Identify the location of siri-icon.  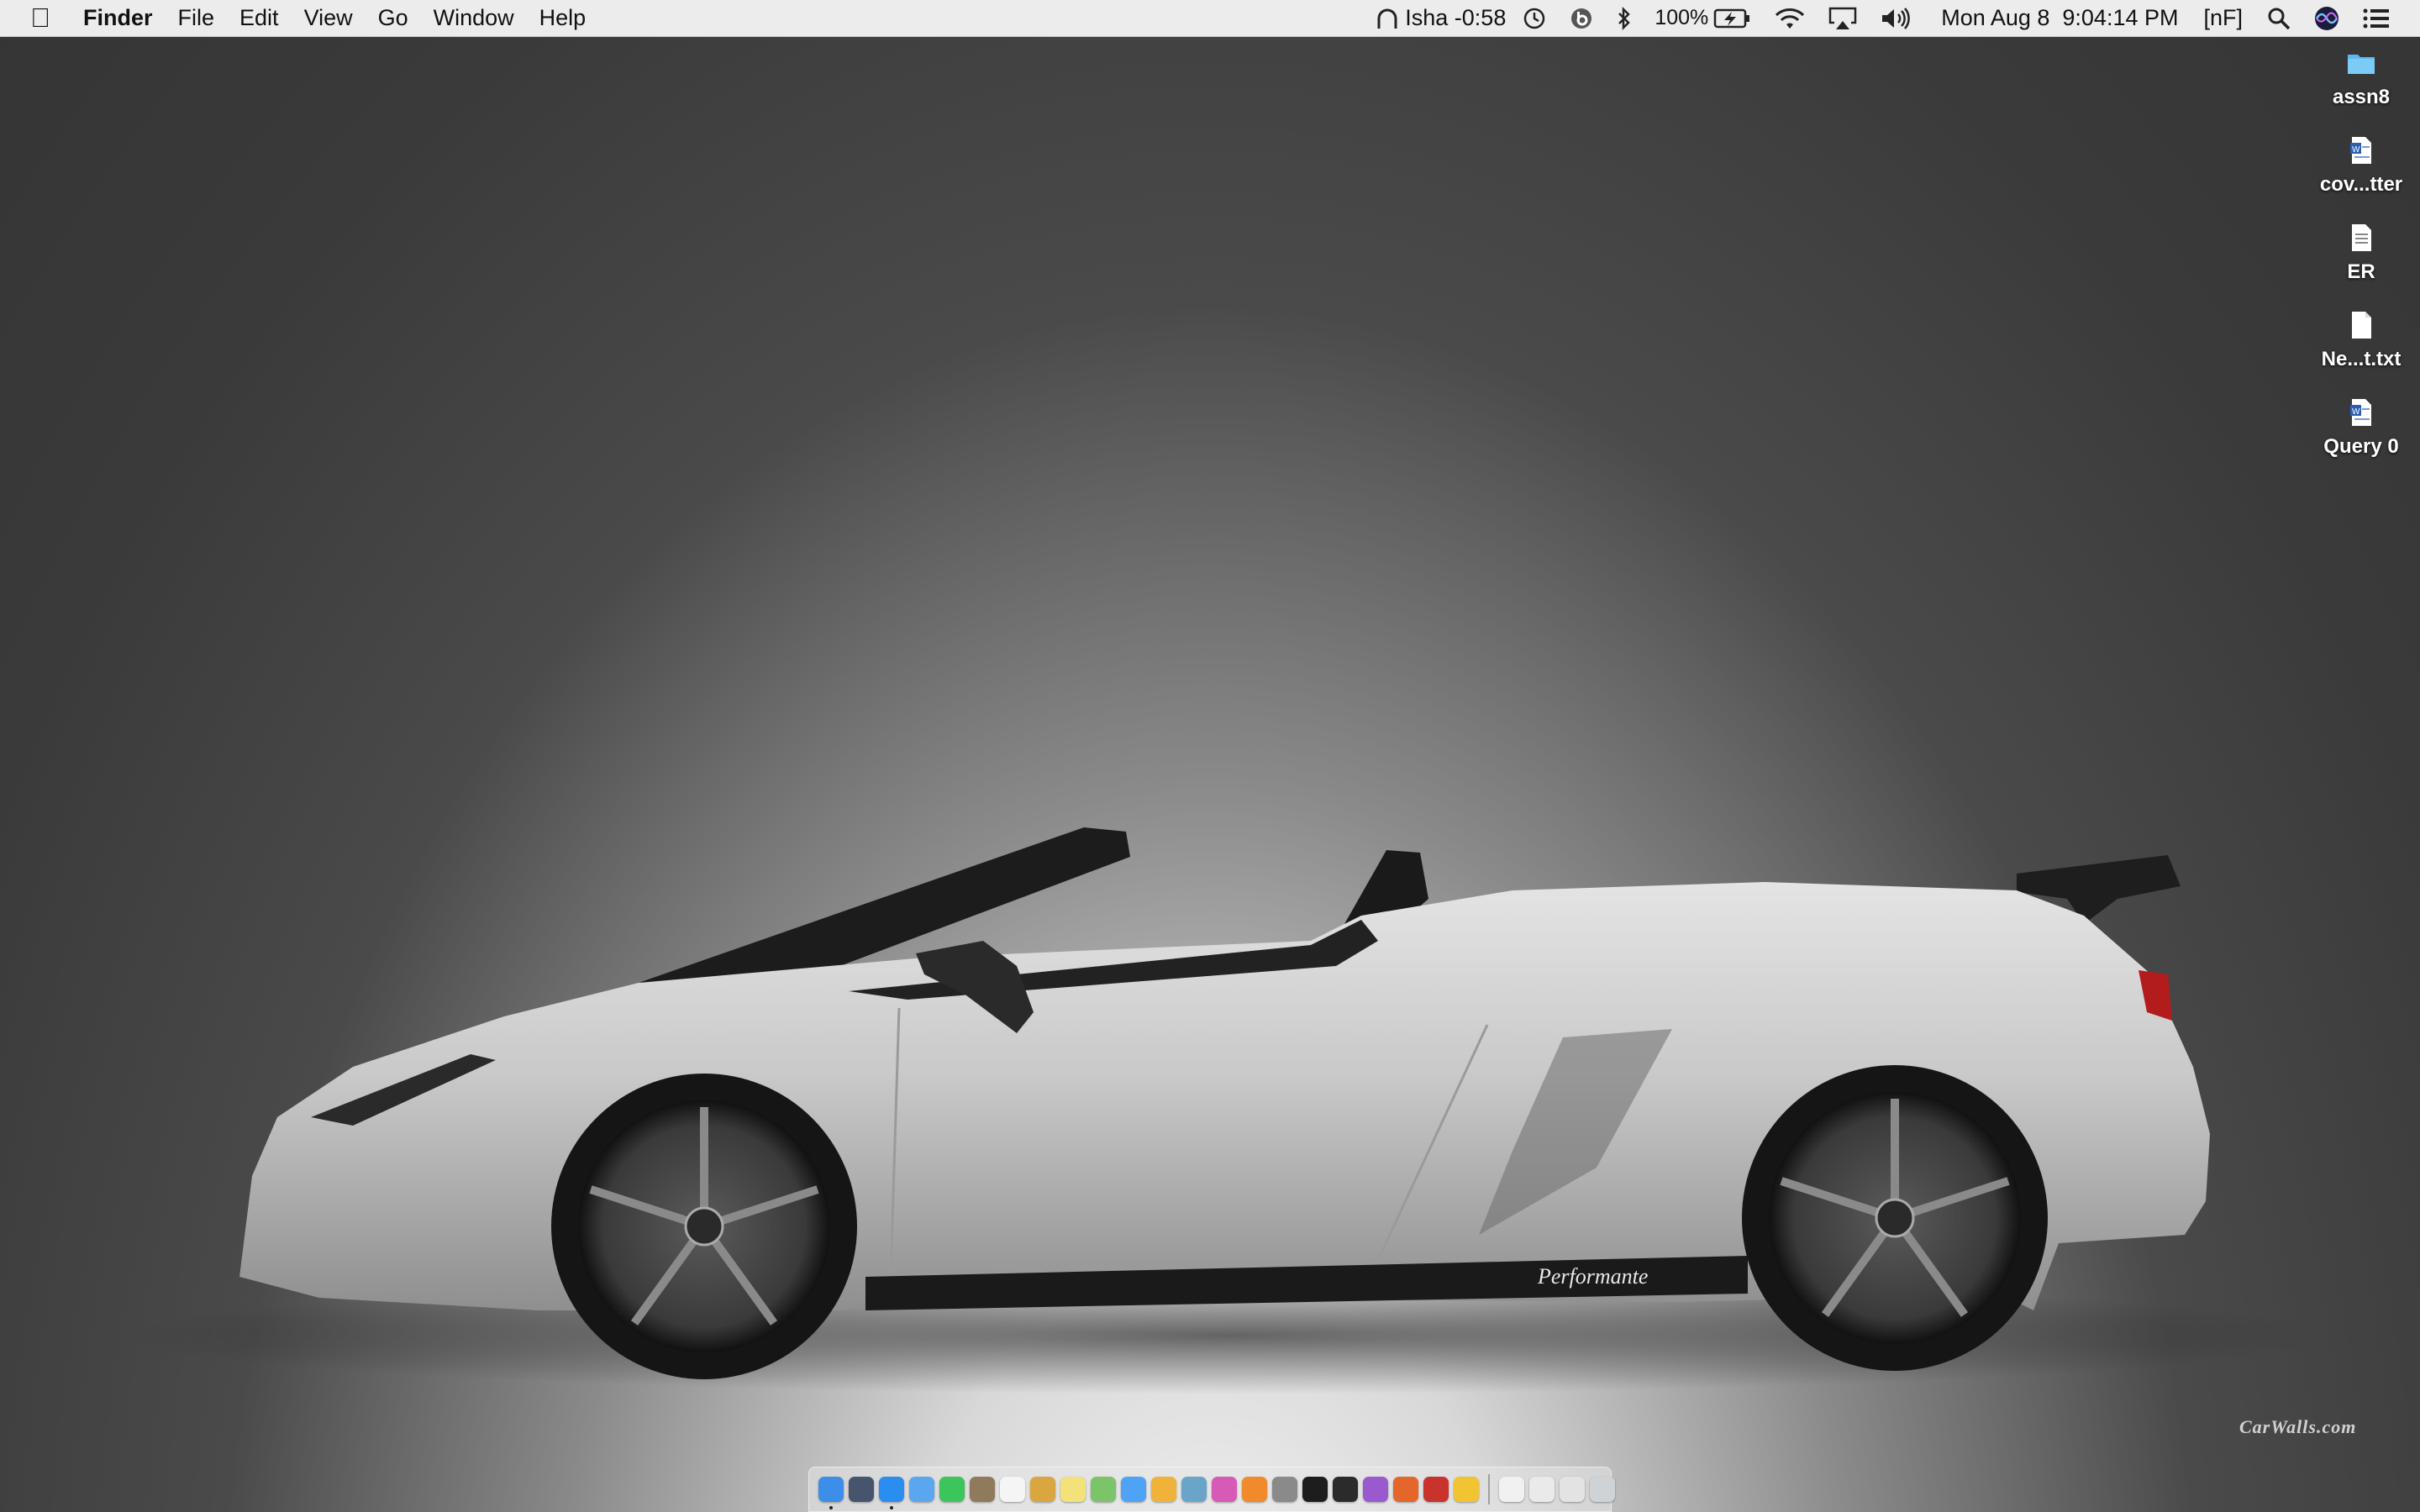
(2327, 18).